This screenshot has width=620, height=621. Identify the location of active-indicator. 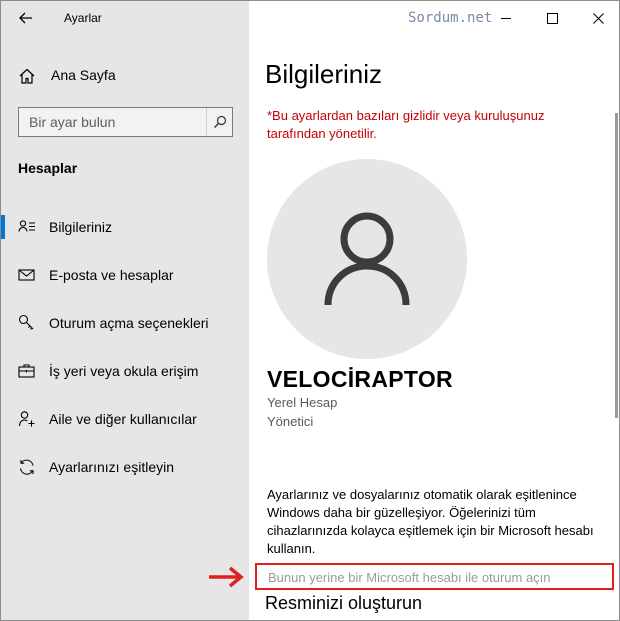
(3, 227).